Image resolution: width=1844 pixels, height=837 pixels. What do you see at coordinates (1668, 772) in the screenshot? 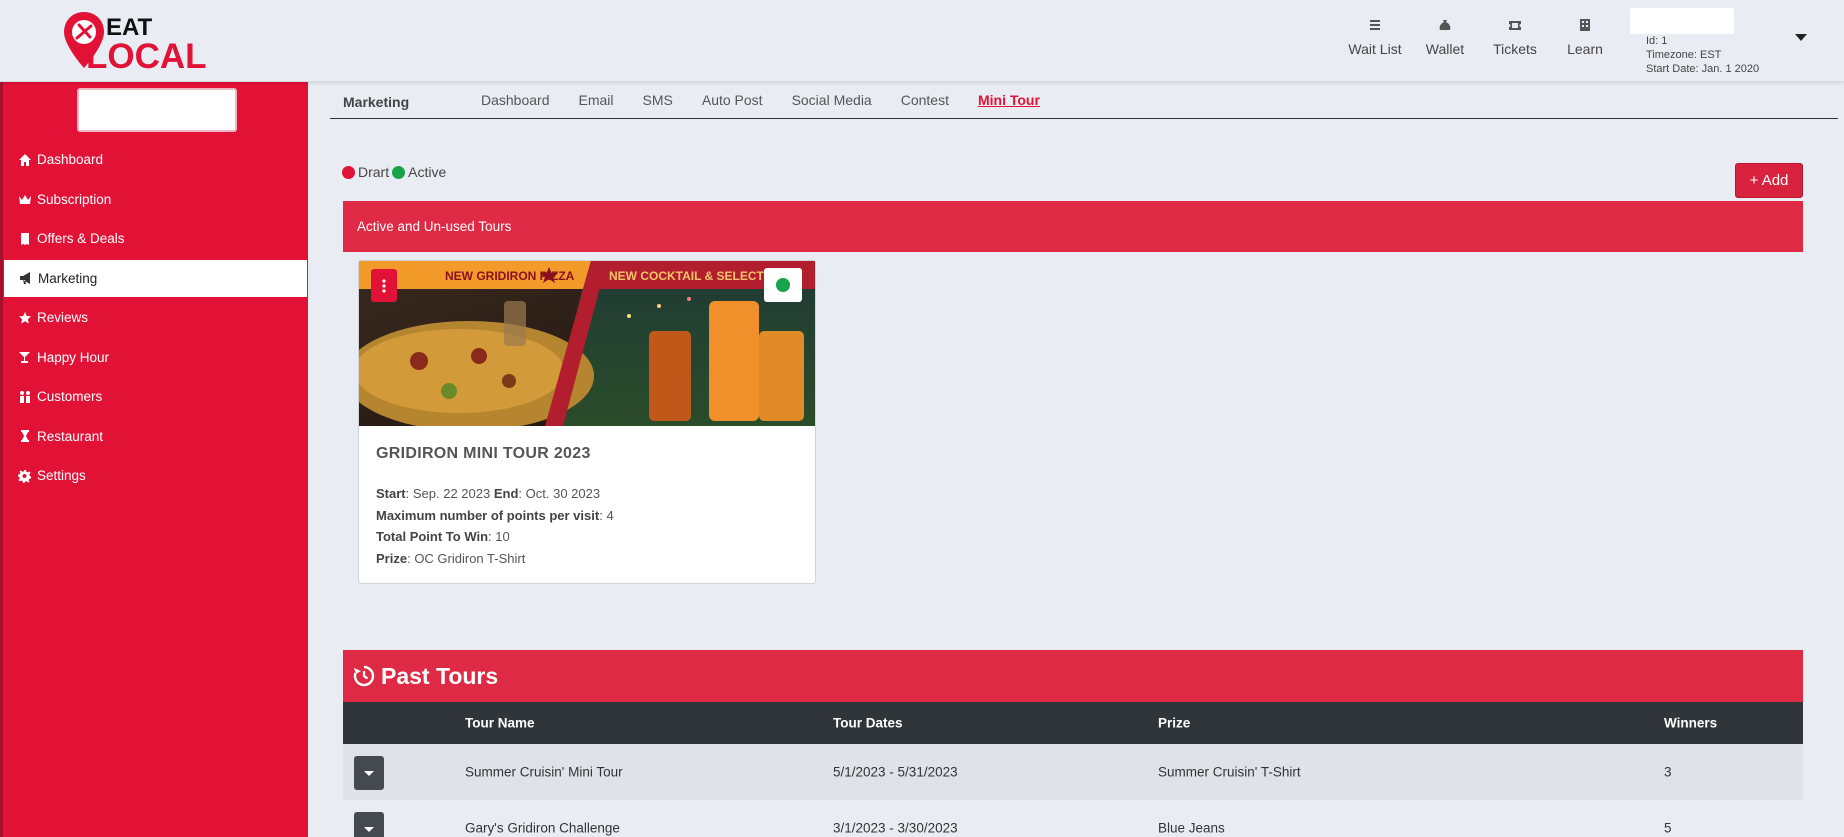
I see `winners-cell: 3` at bounding box center [1668, 772].